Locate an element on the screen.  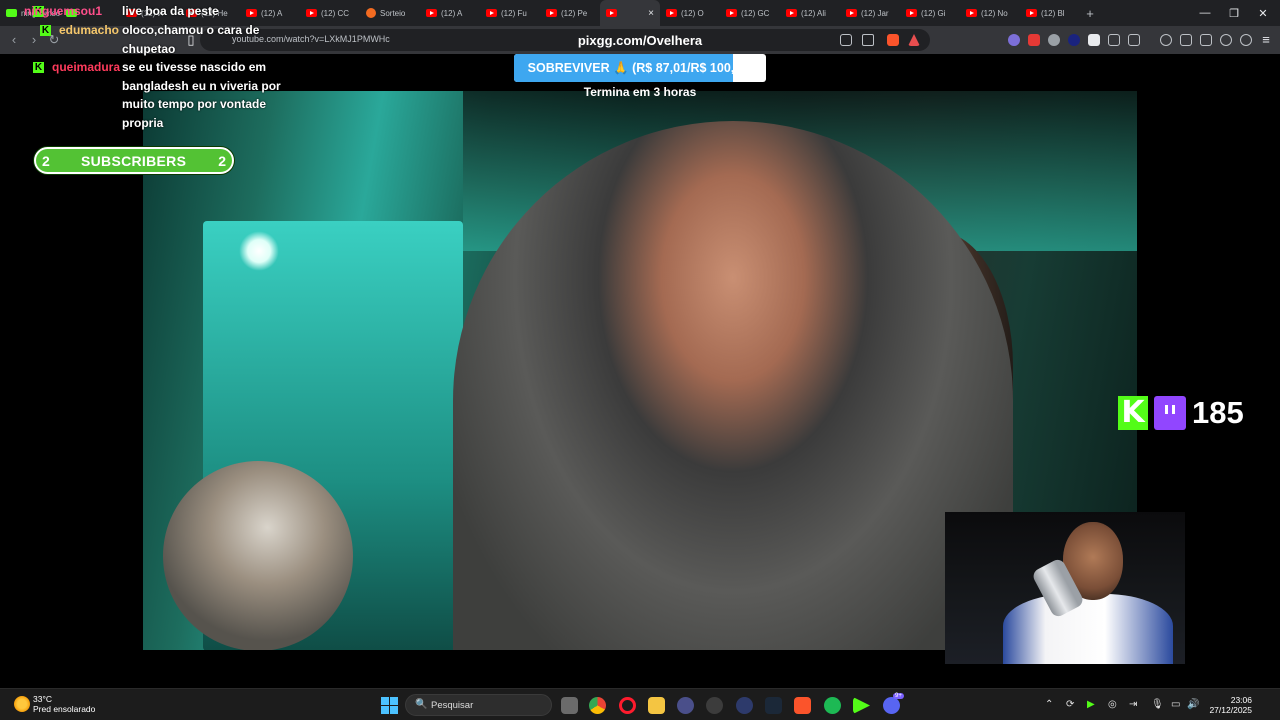
browser-tab: (12) Jar is located at coordinates (870, 13).